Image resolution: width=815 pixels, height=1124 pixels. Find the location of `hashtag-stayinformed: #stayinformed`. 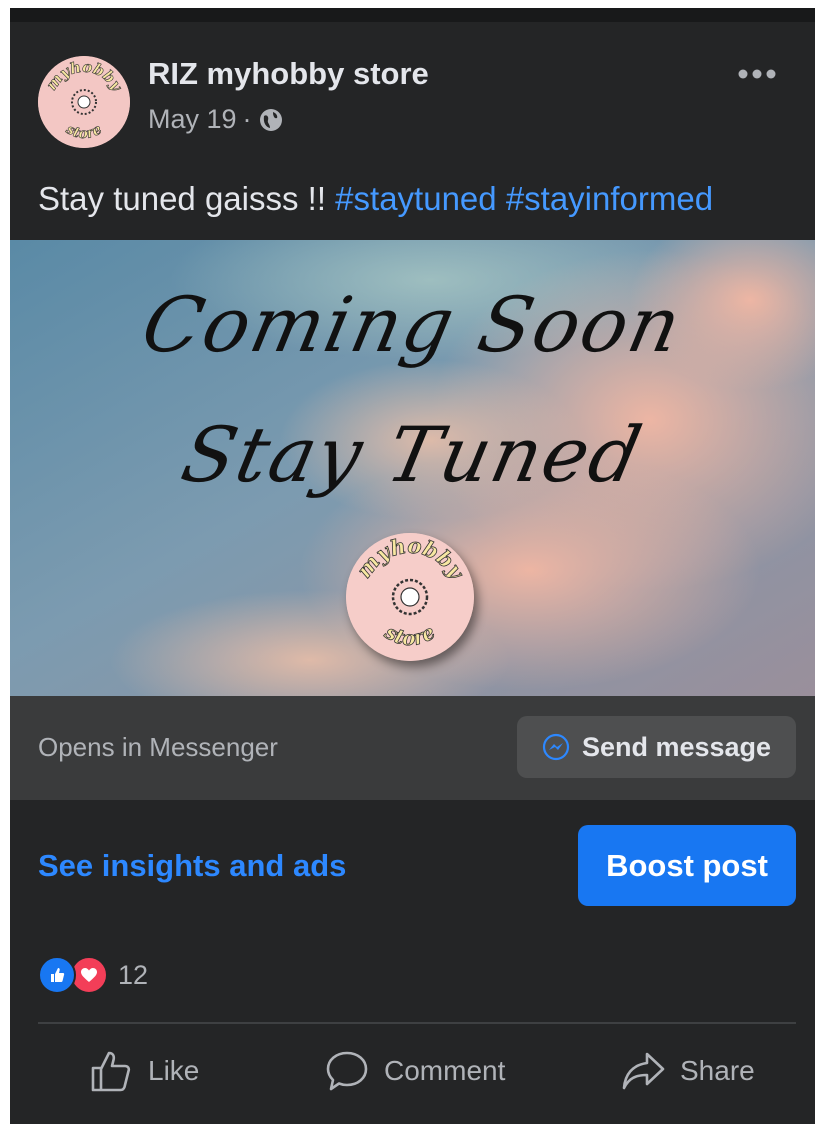

hashtag-stayinformed: #stayinformed is located at coordinates (609, 198).